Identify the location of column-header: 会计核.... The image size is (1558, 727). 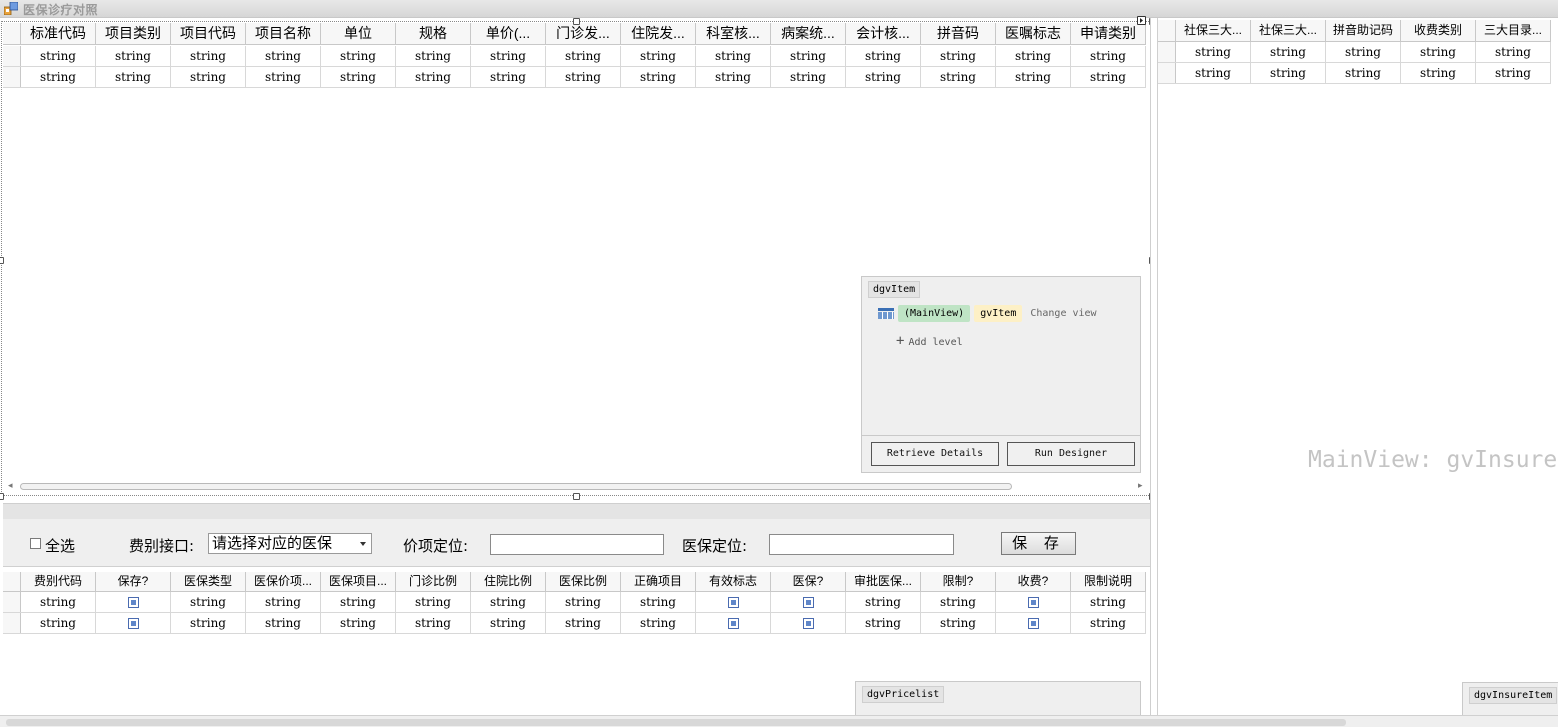
(883, 33).